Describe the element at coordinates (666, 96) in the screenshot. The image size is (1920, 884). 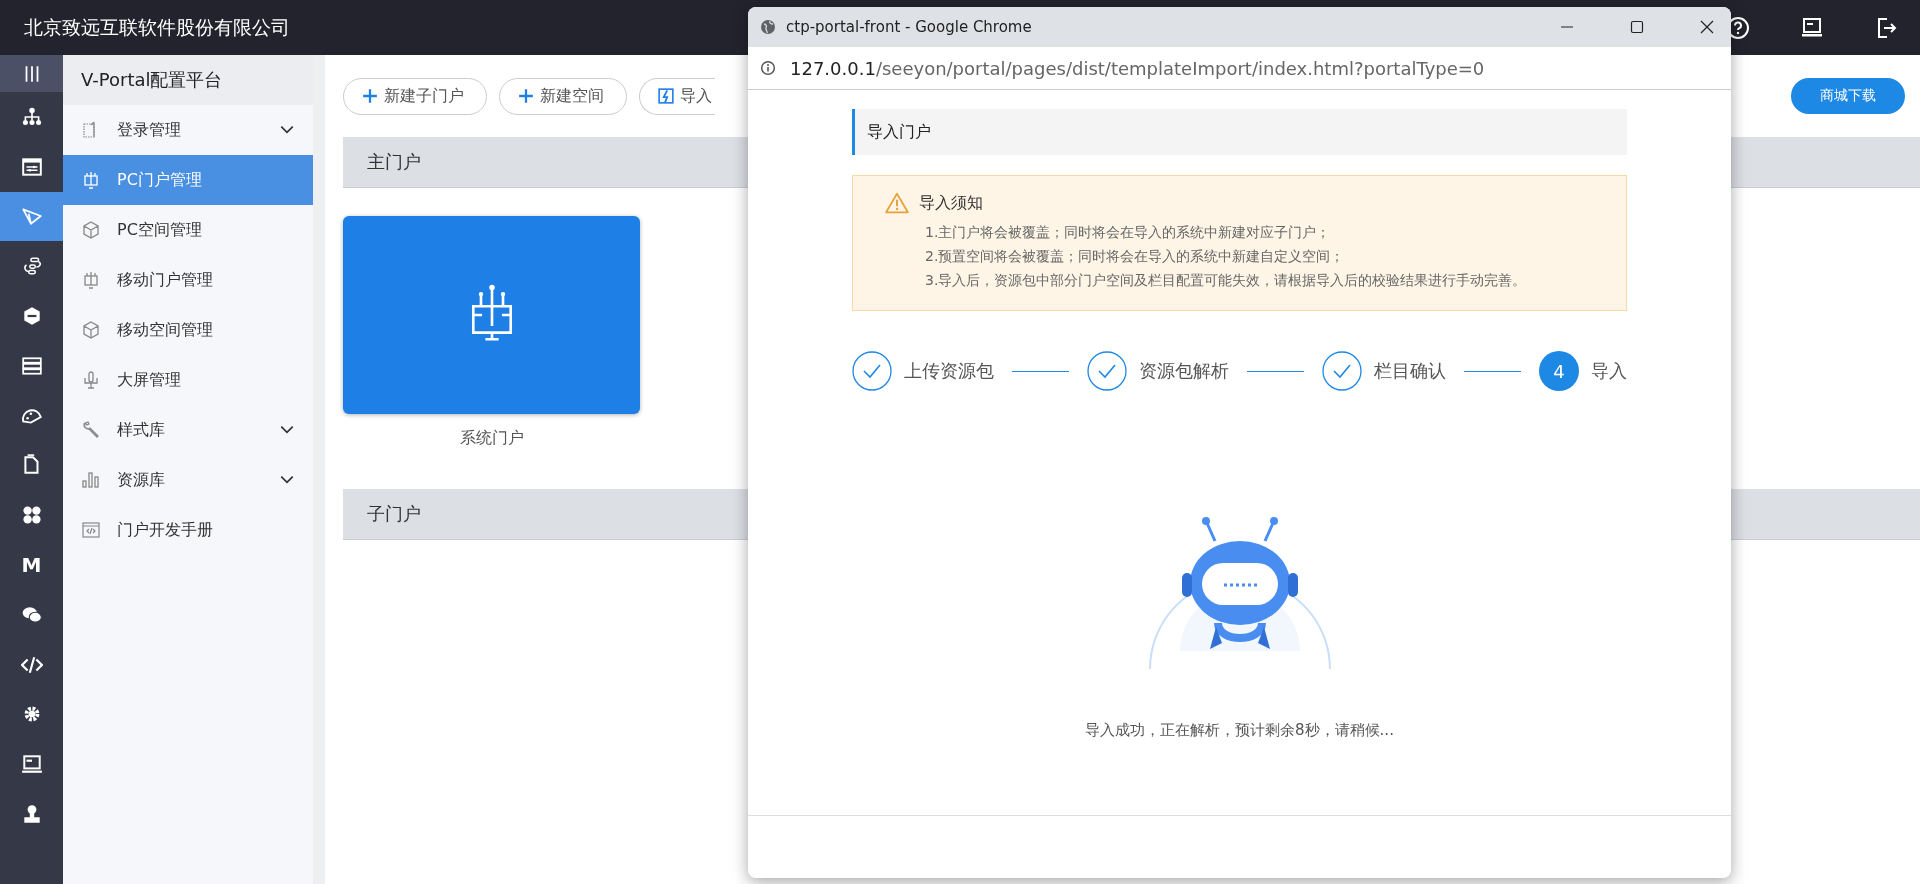
I see `import-icon` at that location.